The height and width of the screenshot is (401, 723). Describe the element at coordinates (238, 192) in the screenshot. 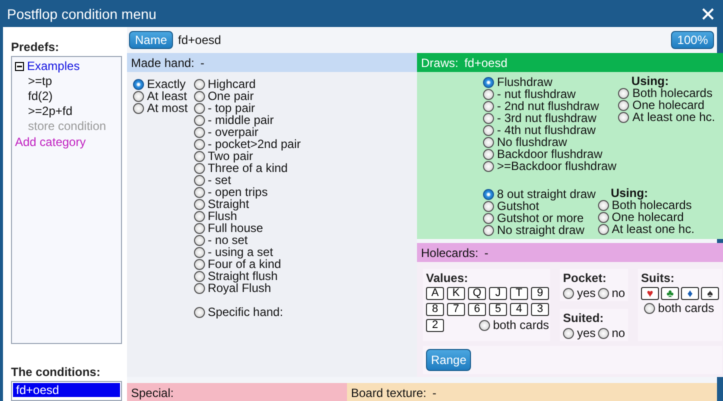

I see `radio-label: - open trips` at that location.